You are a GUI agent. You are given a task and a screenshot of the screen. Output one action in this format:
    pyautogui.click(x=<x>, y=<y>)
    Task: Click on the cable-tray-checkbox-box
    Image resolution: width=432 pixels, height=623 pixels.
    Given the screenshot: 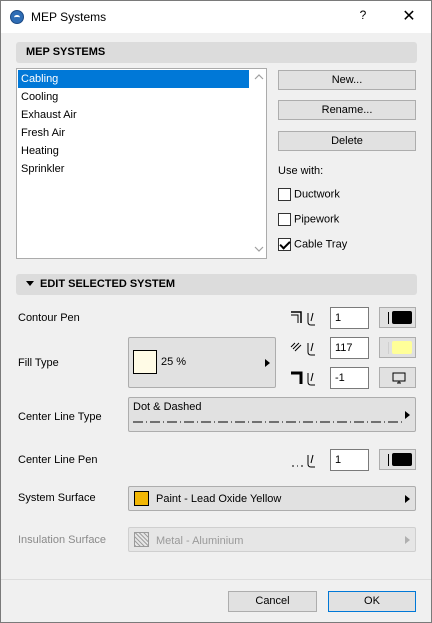 What is the action you would take?
    pyautogui.click(x=284, y=244)
    